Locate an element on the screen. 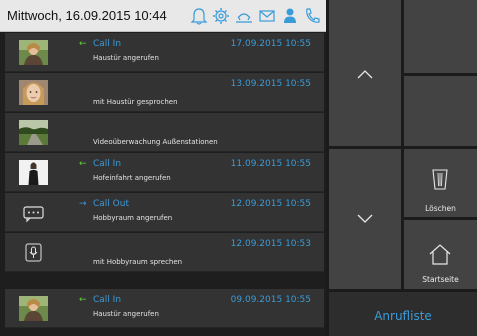 The height and width of the screenshot is (336, 477). chevron-down-icon is located at coordinates (365, 218).